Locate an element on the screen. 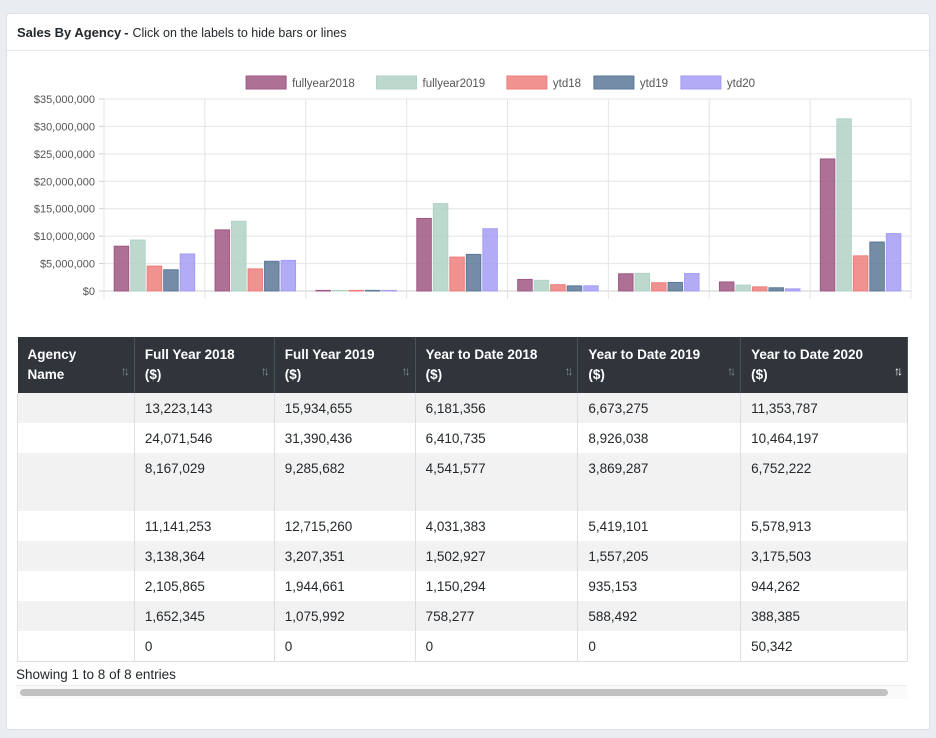 The width and height of the screenshot is (936, 738). legend-label: fullyear2018 is located at coordinates (323, 84).